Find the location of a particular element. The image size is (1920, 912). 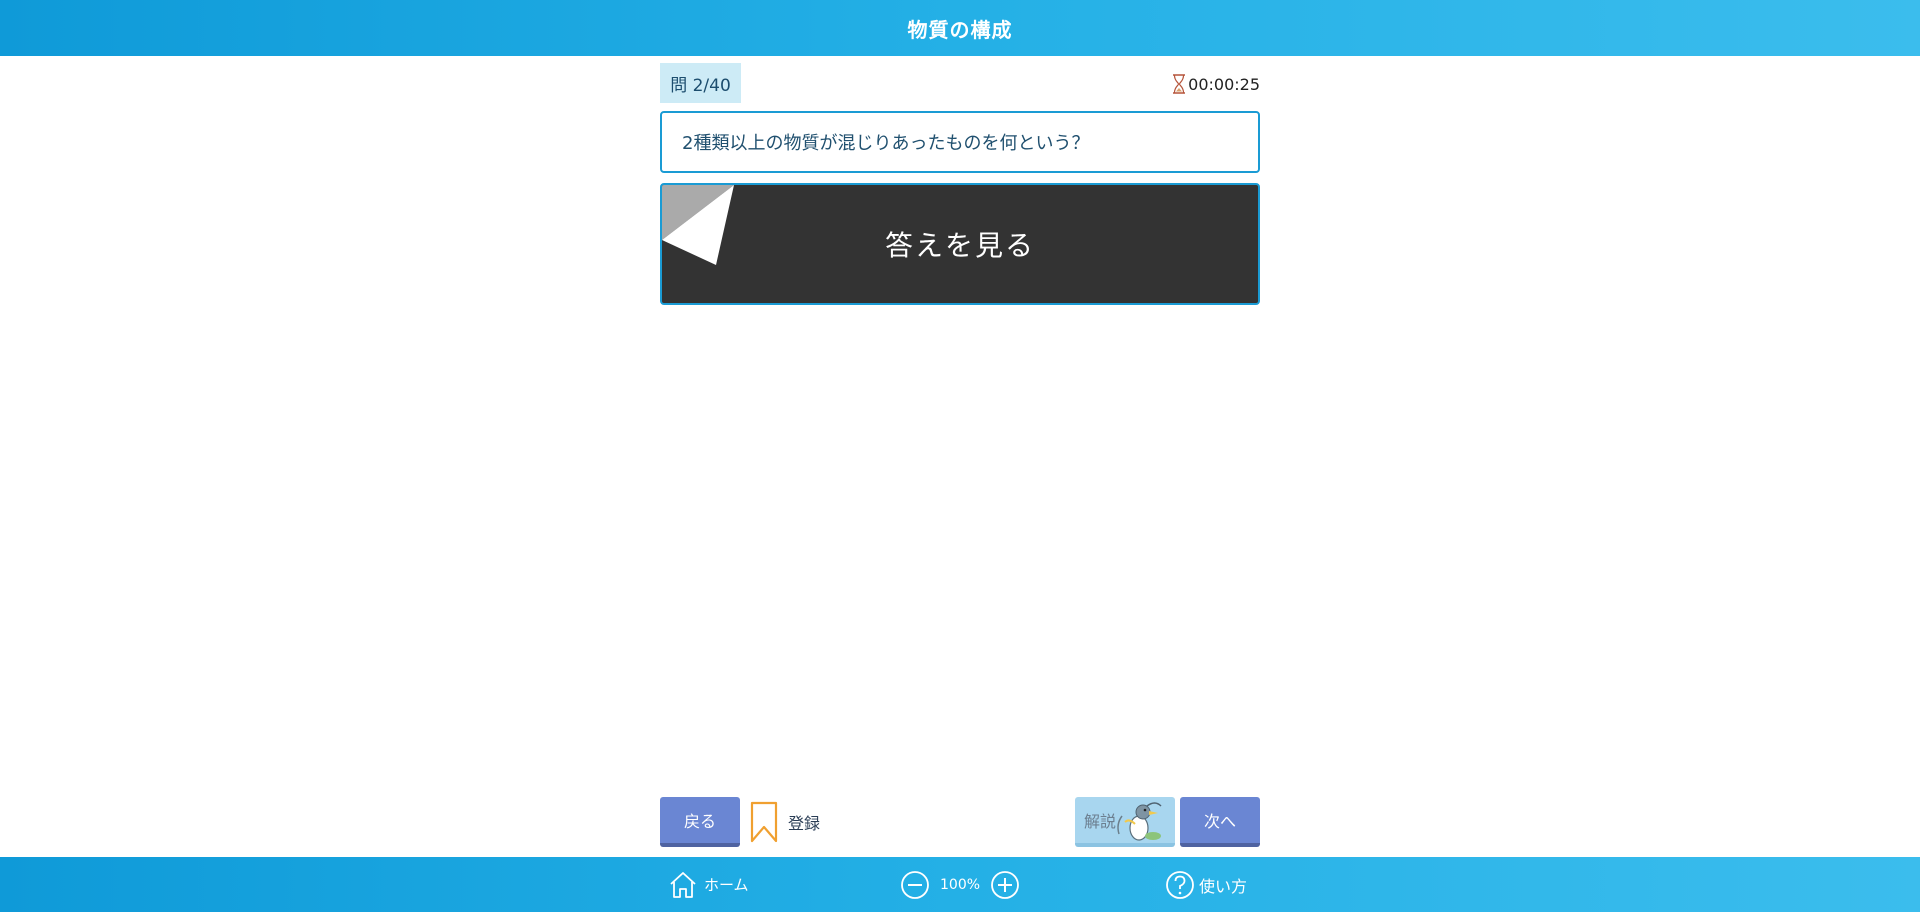

bookmark-label: 登録 is located at coordinates (804, 823).